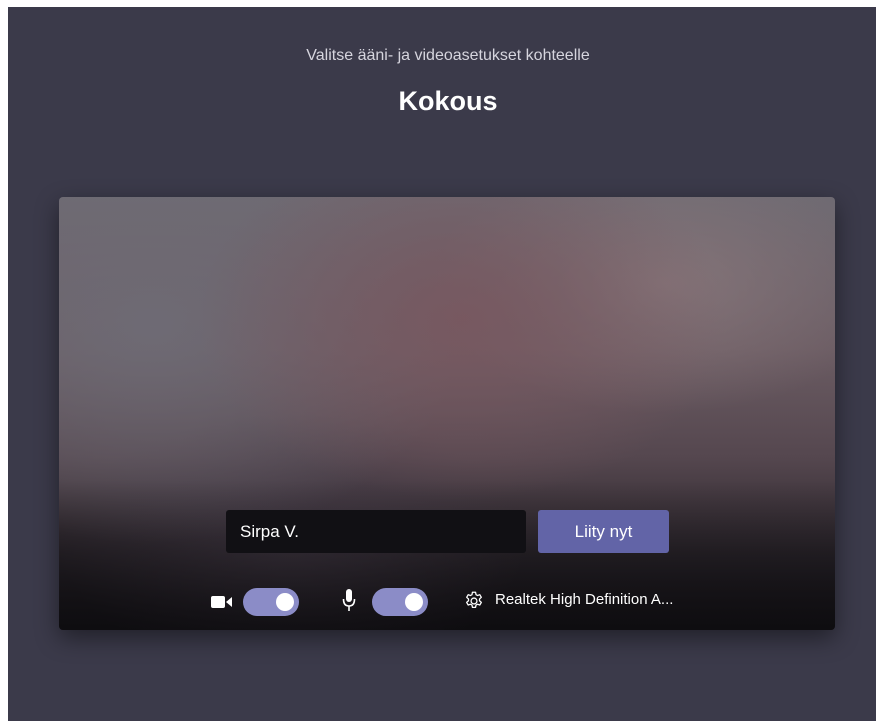 The height and width of the screenshot is (721, 876). Describe the element at coordinates (271, 602) in the screenshot. I see `camera-toggle` at that location.